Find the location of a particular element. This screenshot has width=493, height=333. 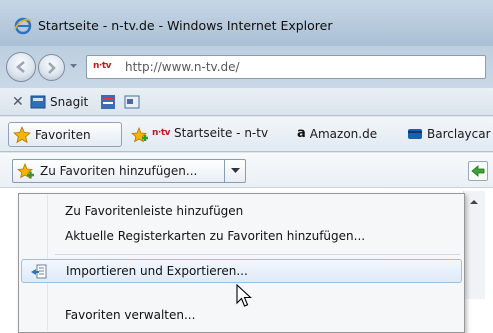

favorites-label: Favoriten is located at coordinates (63, 134).